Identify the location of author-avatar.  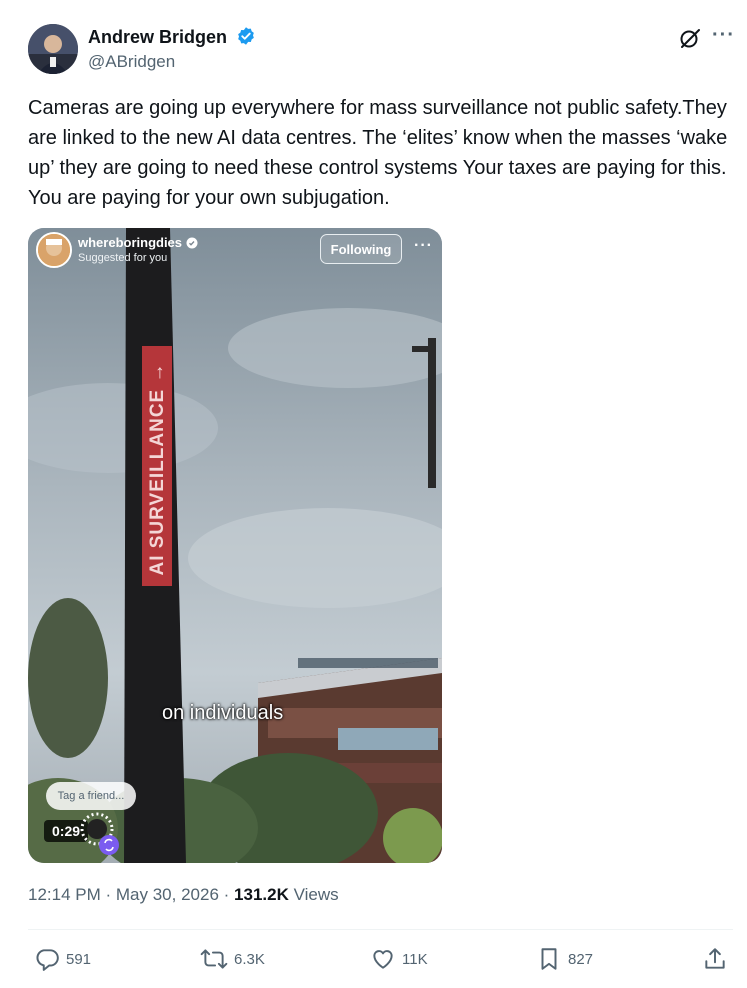
(53, 49).